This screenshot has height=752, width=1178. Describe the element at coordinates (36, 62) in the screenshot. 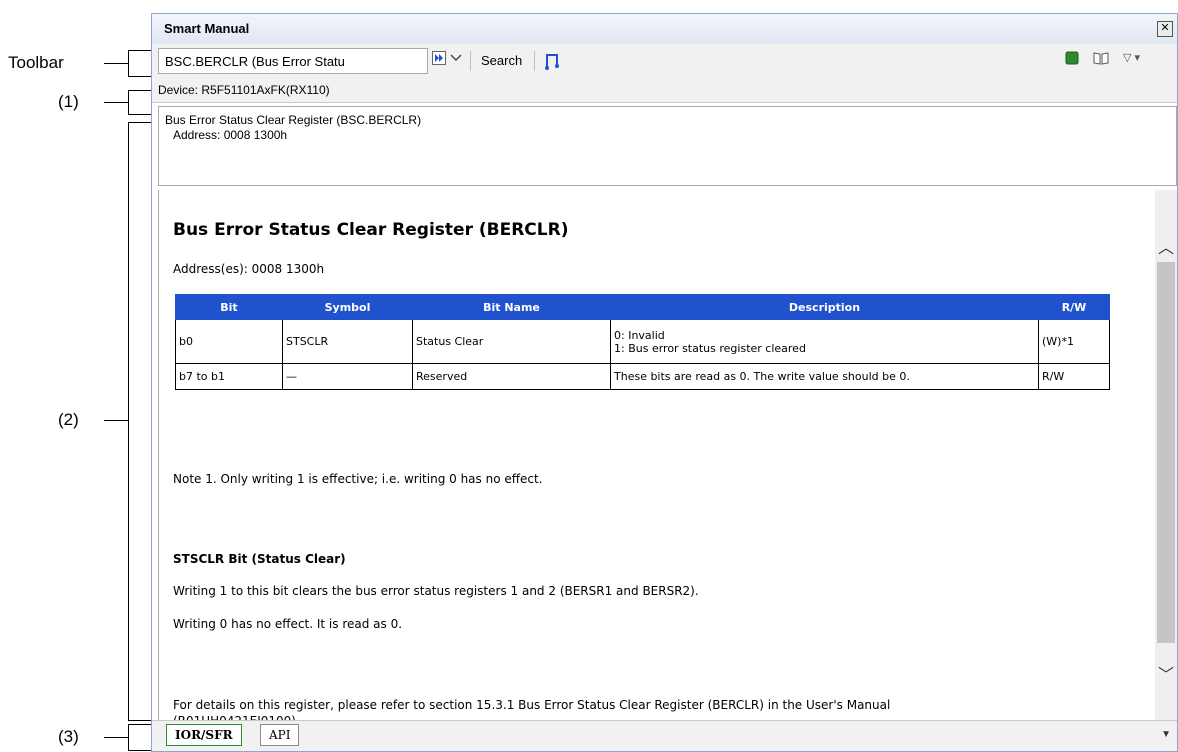

I see `callout-toolbar: Toolbar` at that location.